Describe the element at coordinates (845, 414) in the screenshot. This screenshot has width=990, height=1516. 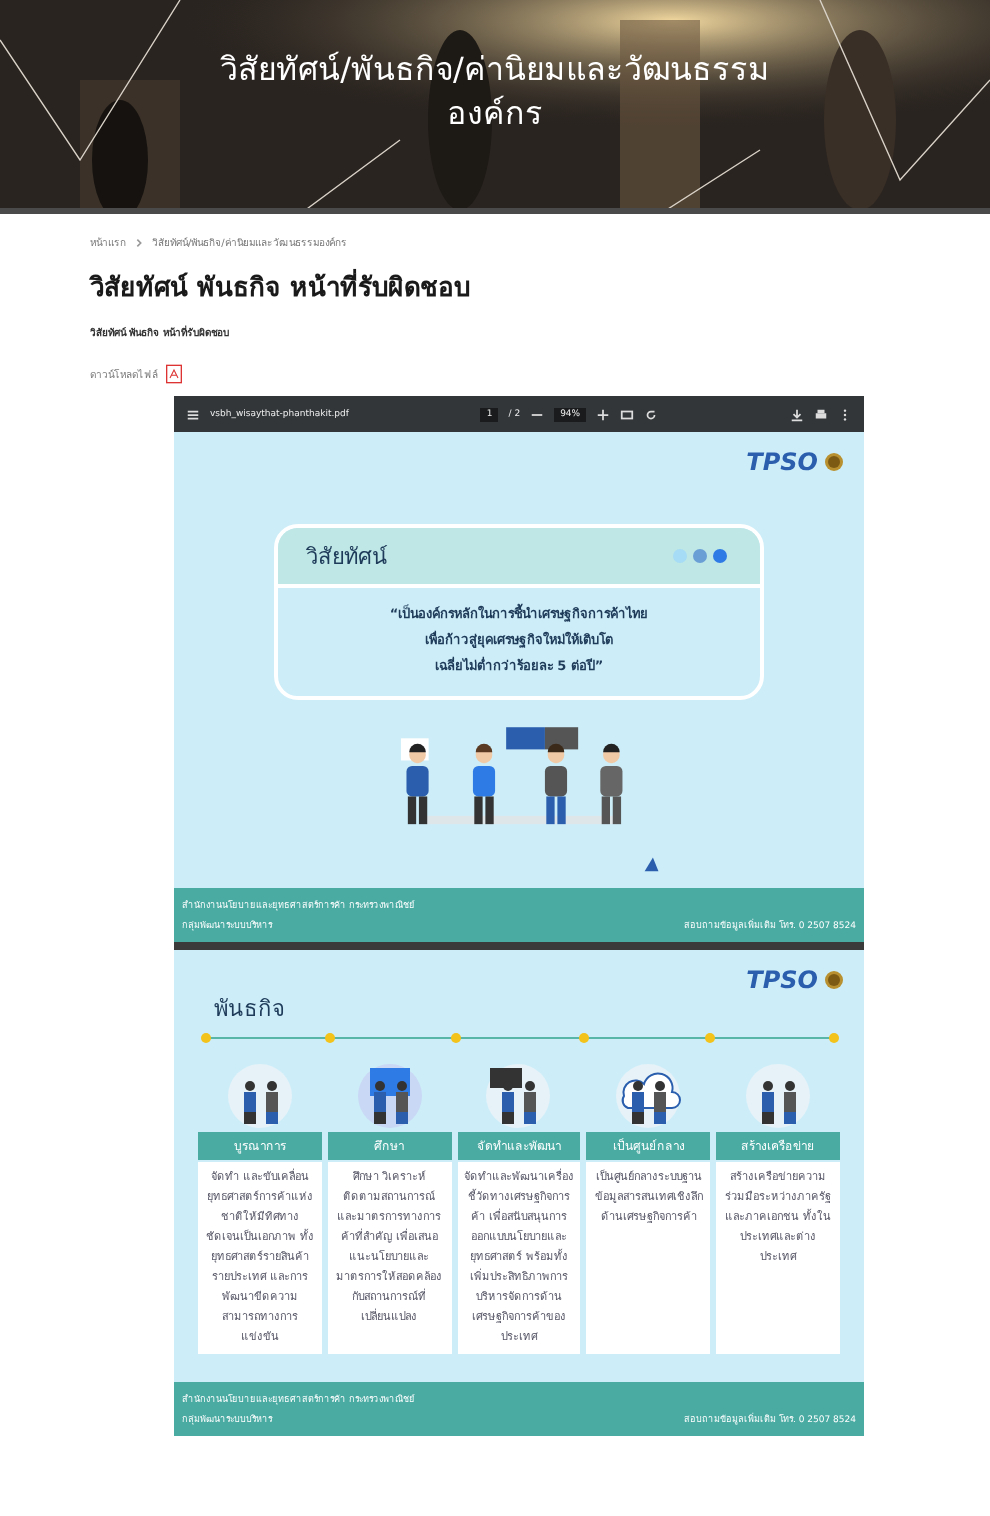
I see `more-icon` at that location.